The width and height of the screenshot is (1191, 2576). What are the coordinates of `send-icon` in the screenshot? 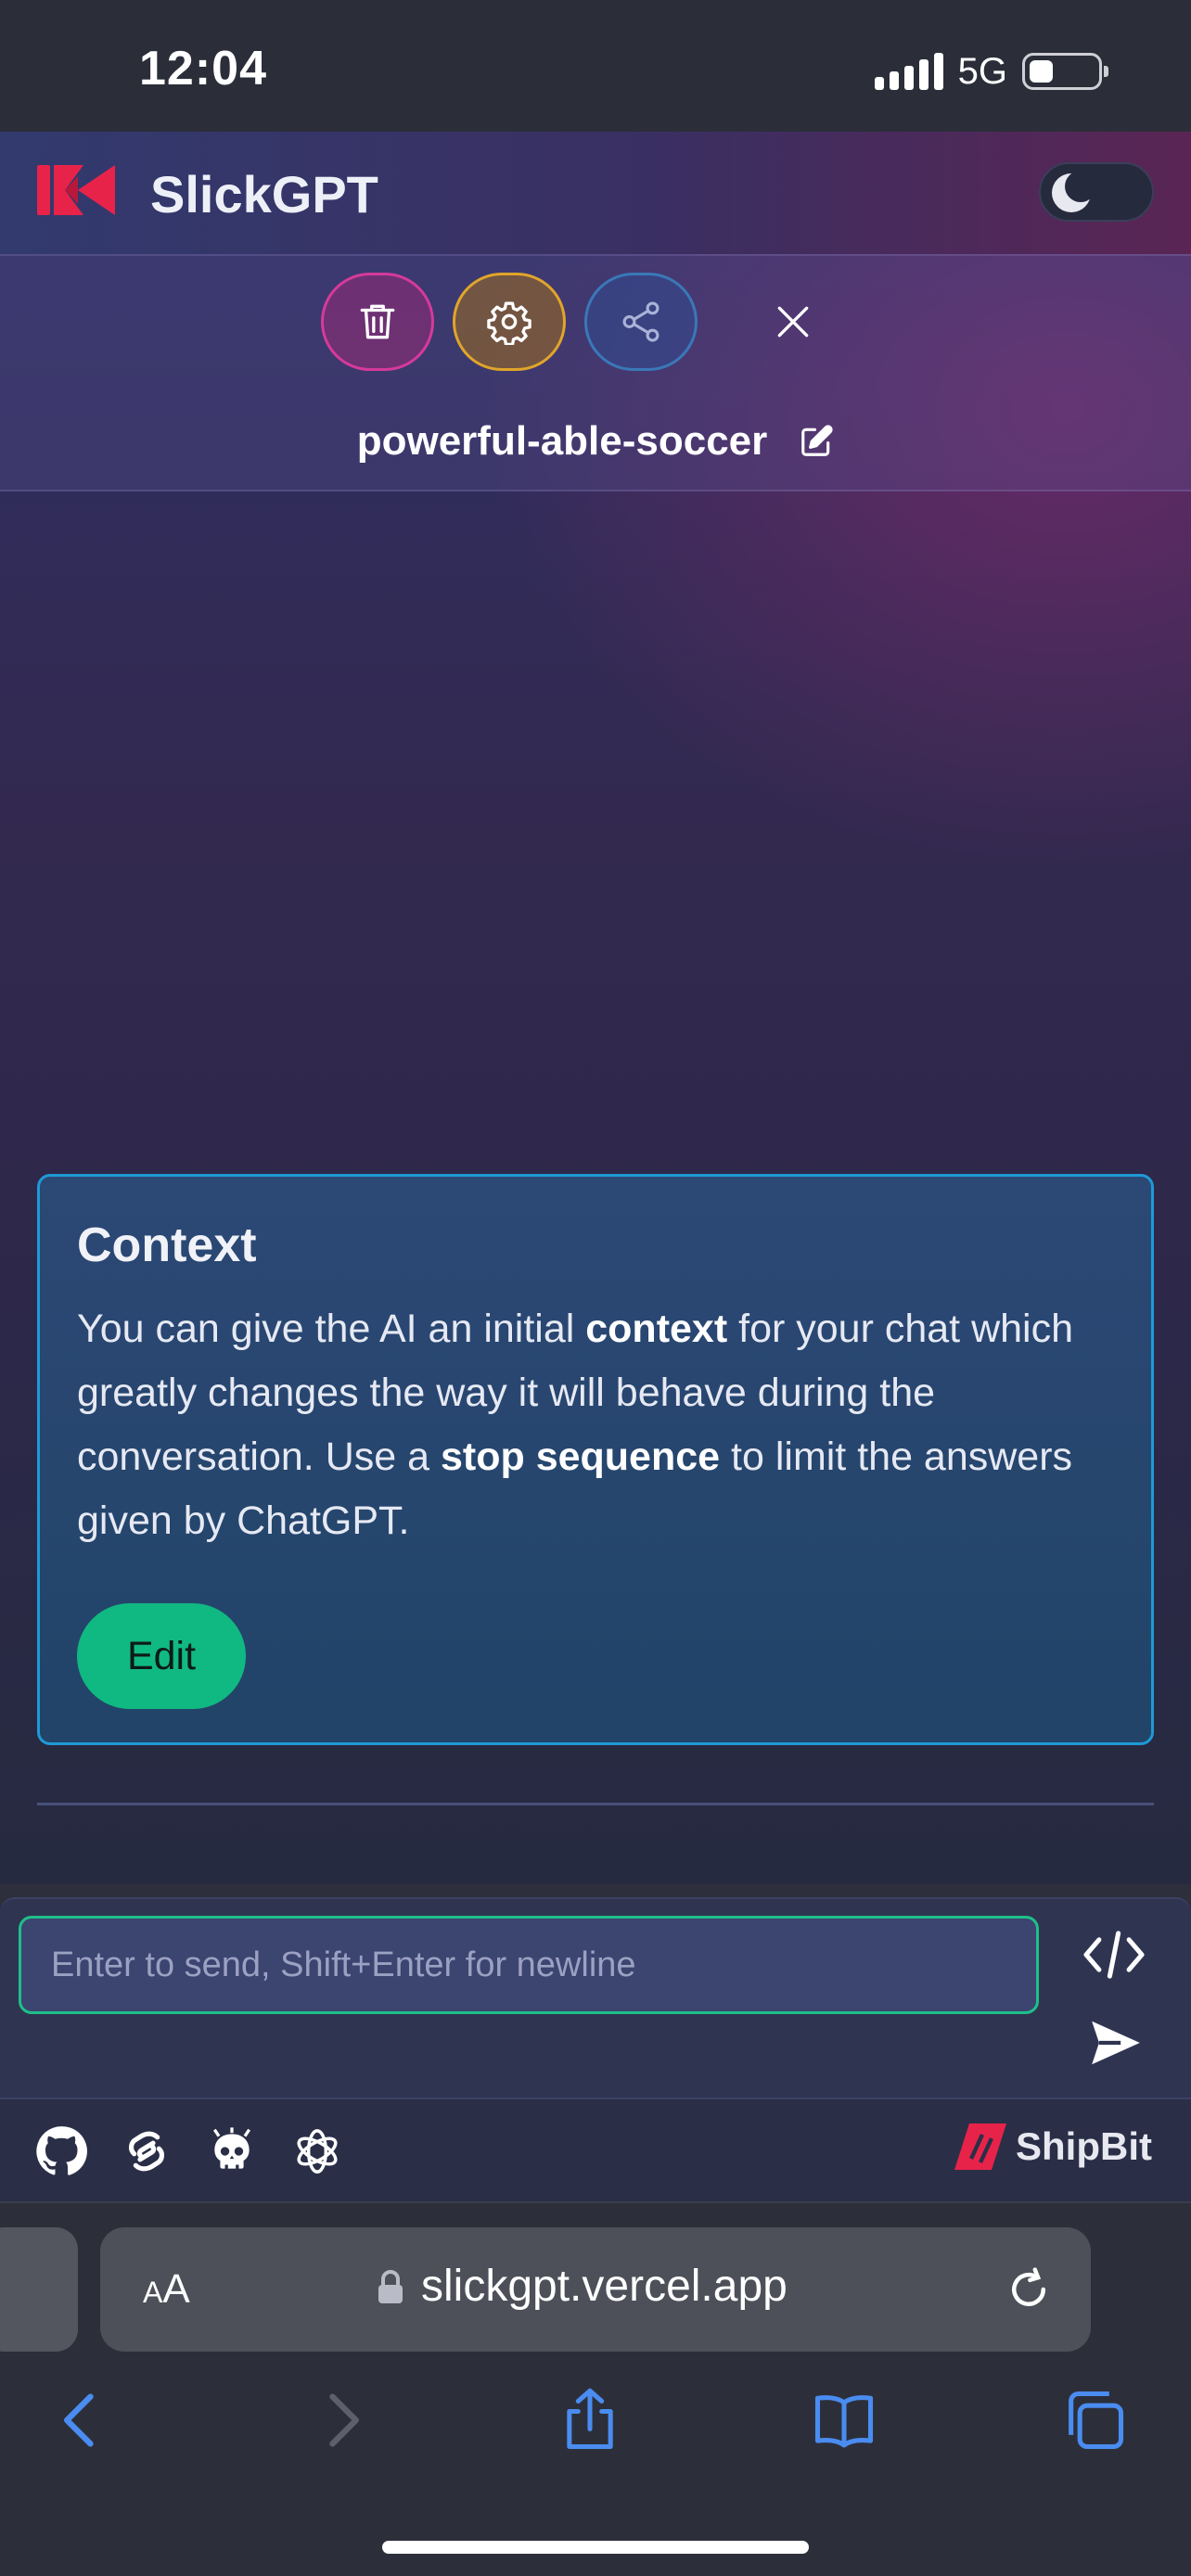 It's located at (1116, 2043).